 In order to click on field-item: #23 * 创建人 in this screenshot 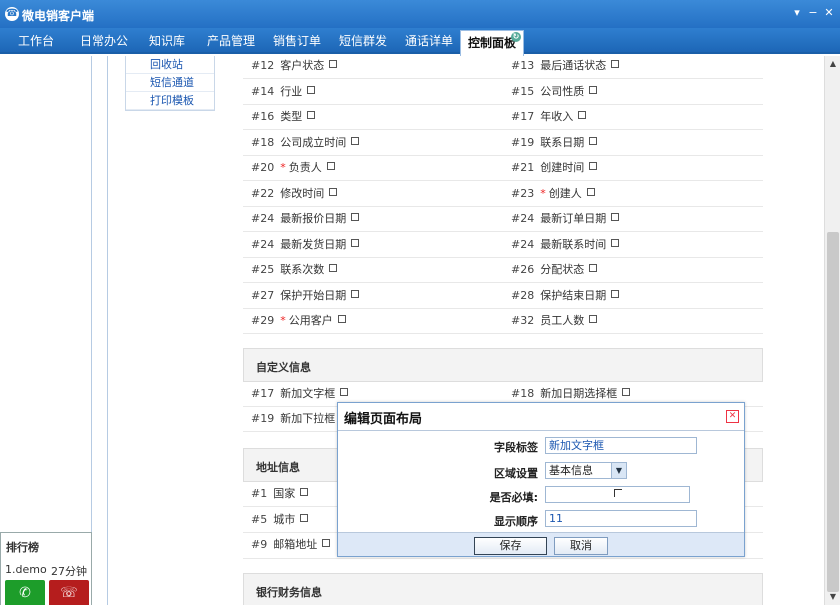, I will do `click(553, 194)`.